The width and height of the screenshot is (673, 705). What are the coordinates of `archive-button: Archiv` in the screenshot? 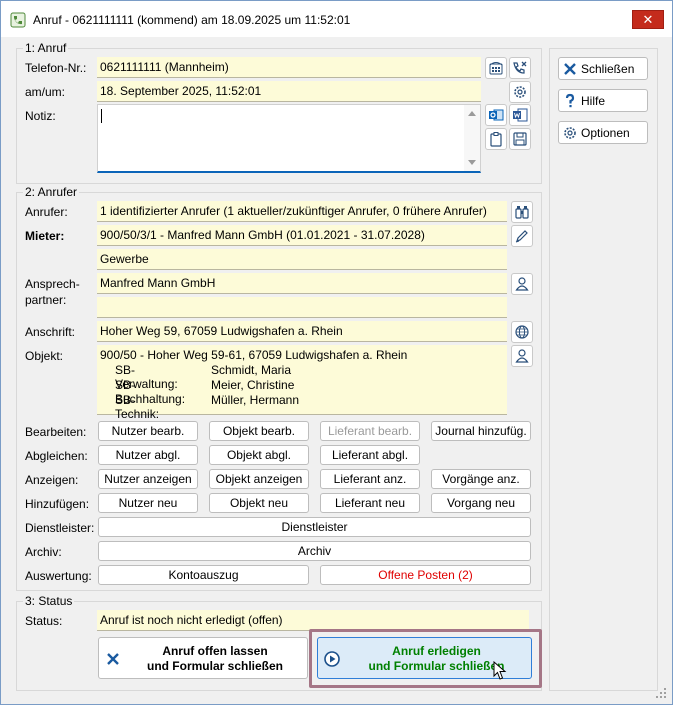 It's located at (314, 551).